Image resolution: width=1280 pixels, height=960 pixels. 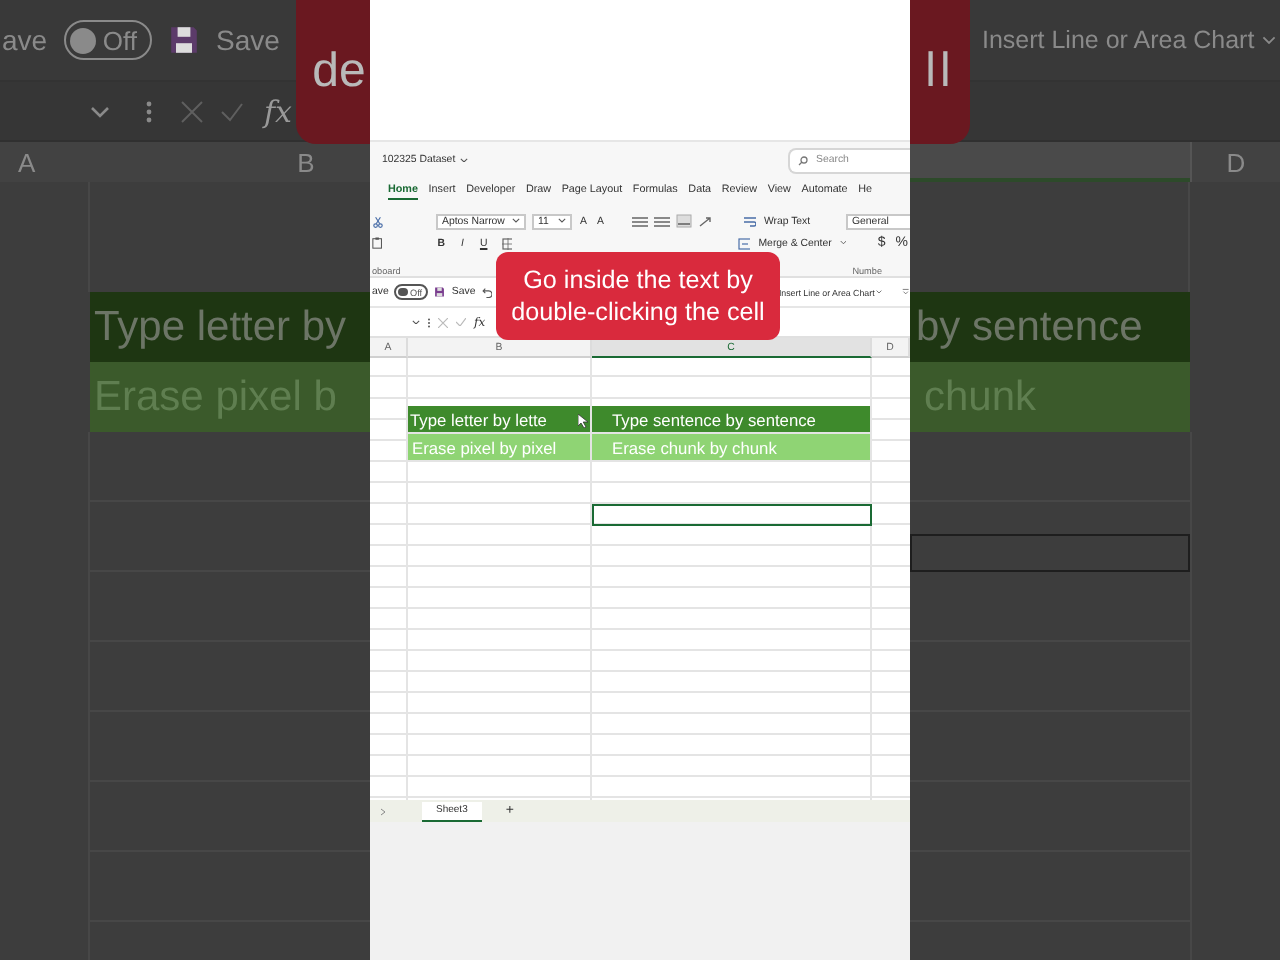 I want to click on more-icon, so click(x=149, y=111).